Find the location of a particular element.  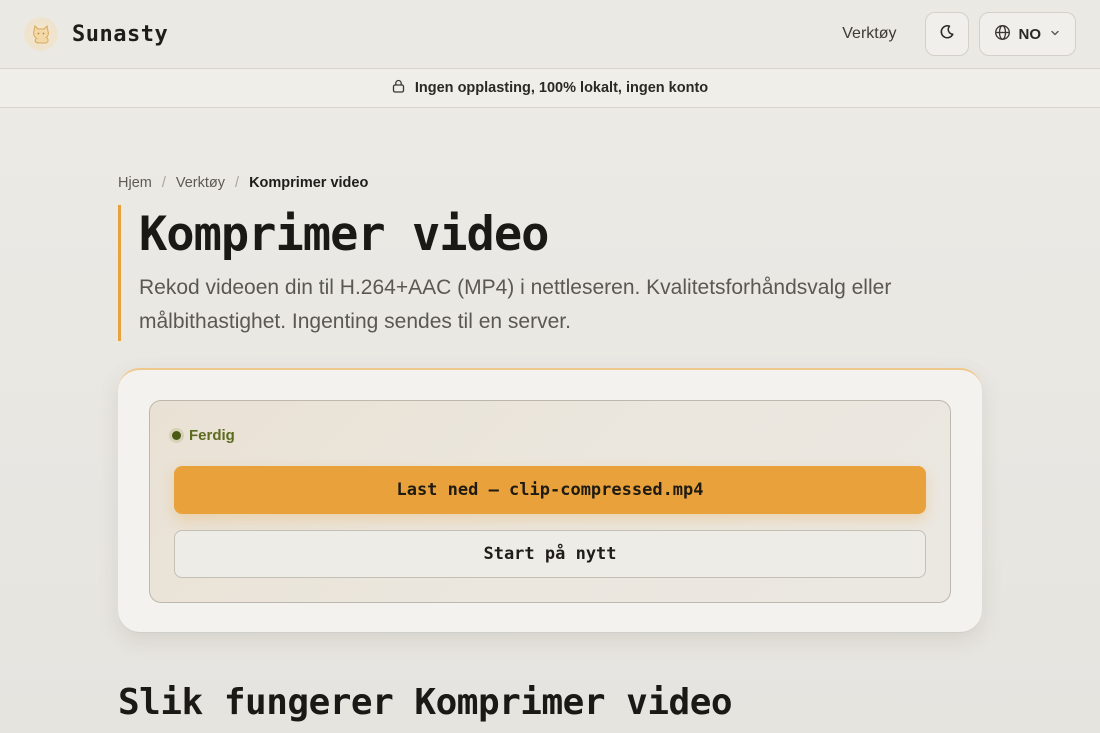

breadcrumb-tools: Verktøy is located at coordinates (200, 183).